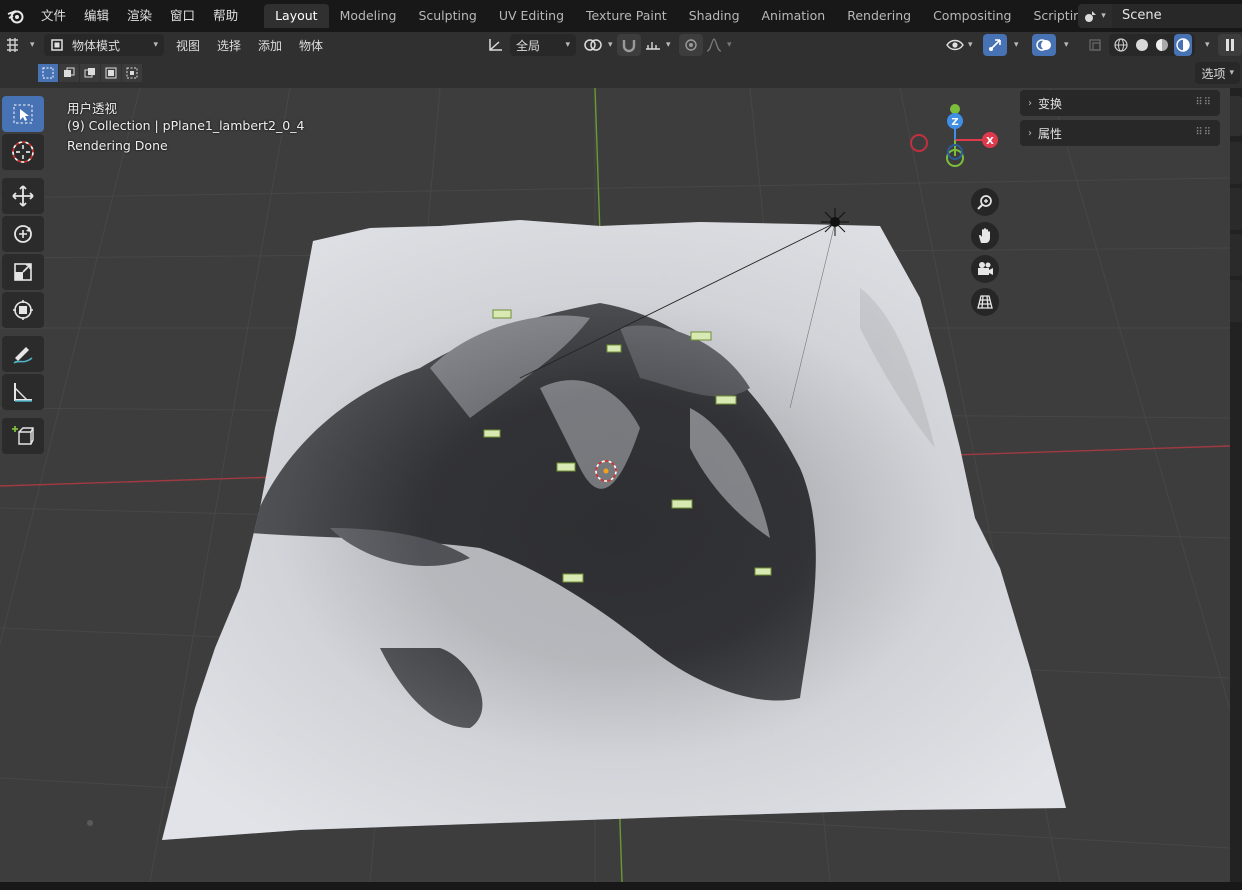 The height and width of the screenshot is (890, 1242). Describe the element at coordinates (1182, 45) in the screenshot. I see `rendered-shading-icon` at that location.